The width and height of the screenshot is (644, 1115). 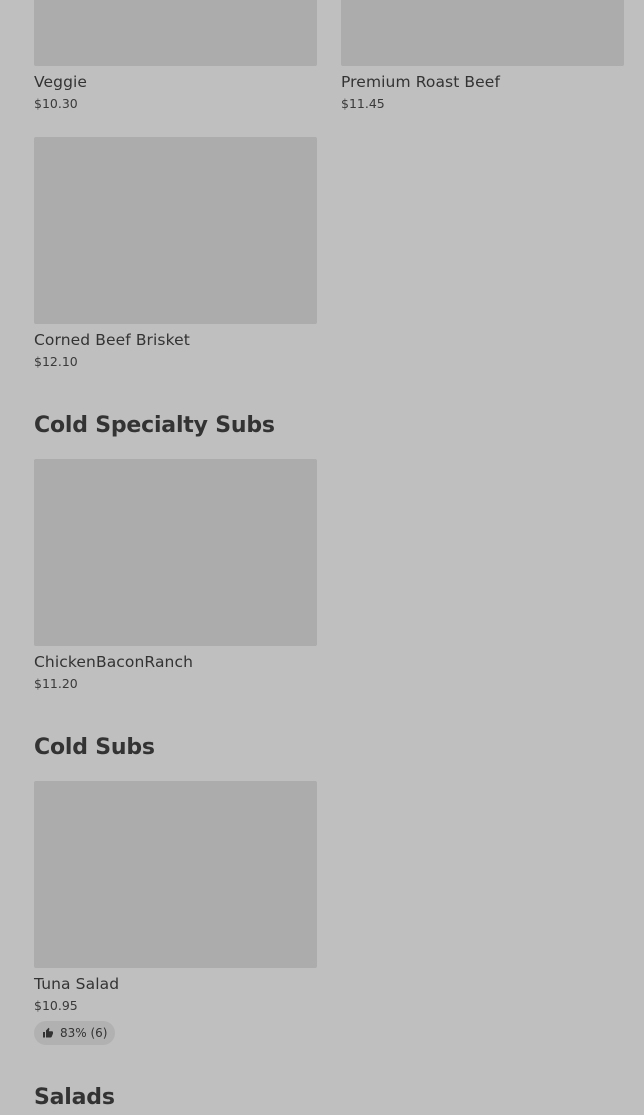 What do you see at coordinates (94, 747) in the screenshot?
I see `section-title-cold-subs: Cold Subs` at bounding box center [94, 747].